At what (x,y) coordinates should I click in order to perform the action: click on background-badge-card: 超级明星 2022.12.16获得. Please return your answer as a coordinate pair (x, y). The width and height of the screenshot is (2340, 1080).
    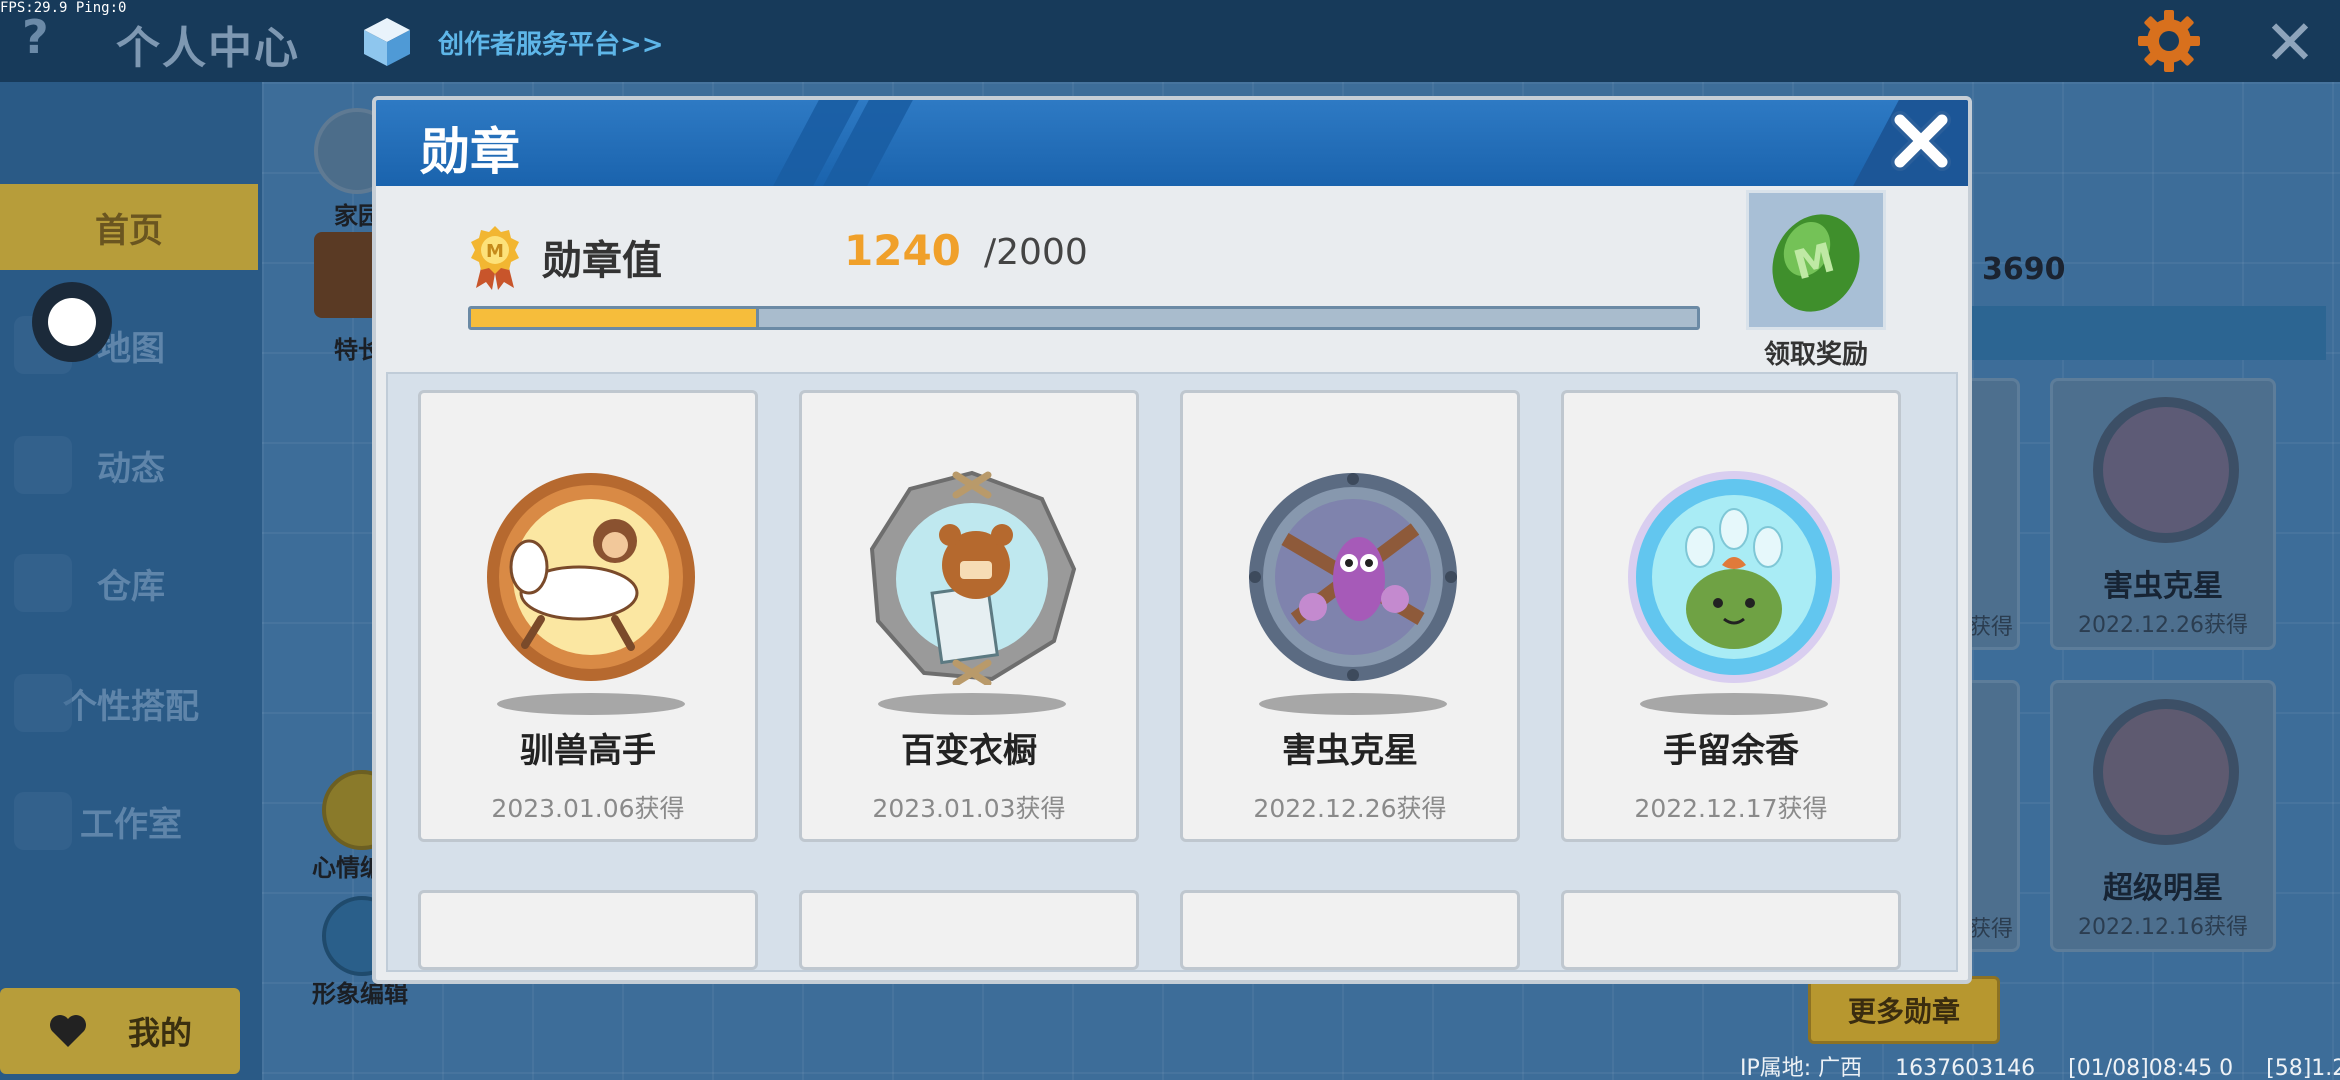
    Looking at the image, I should click on (2163, 816).